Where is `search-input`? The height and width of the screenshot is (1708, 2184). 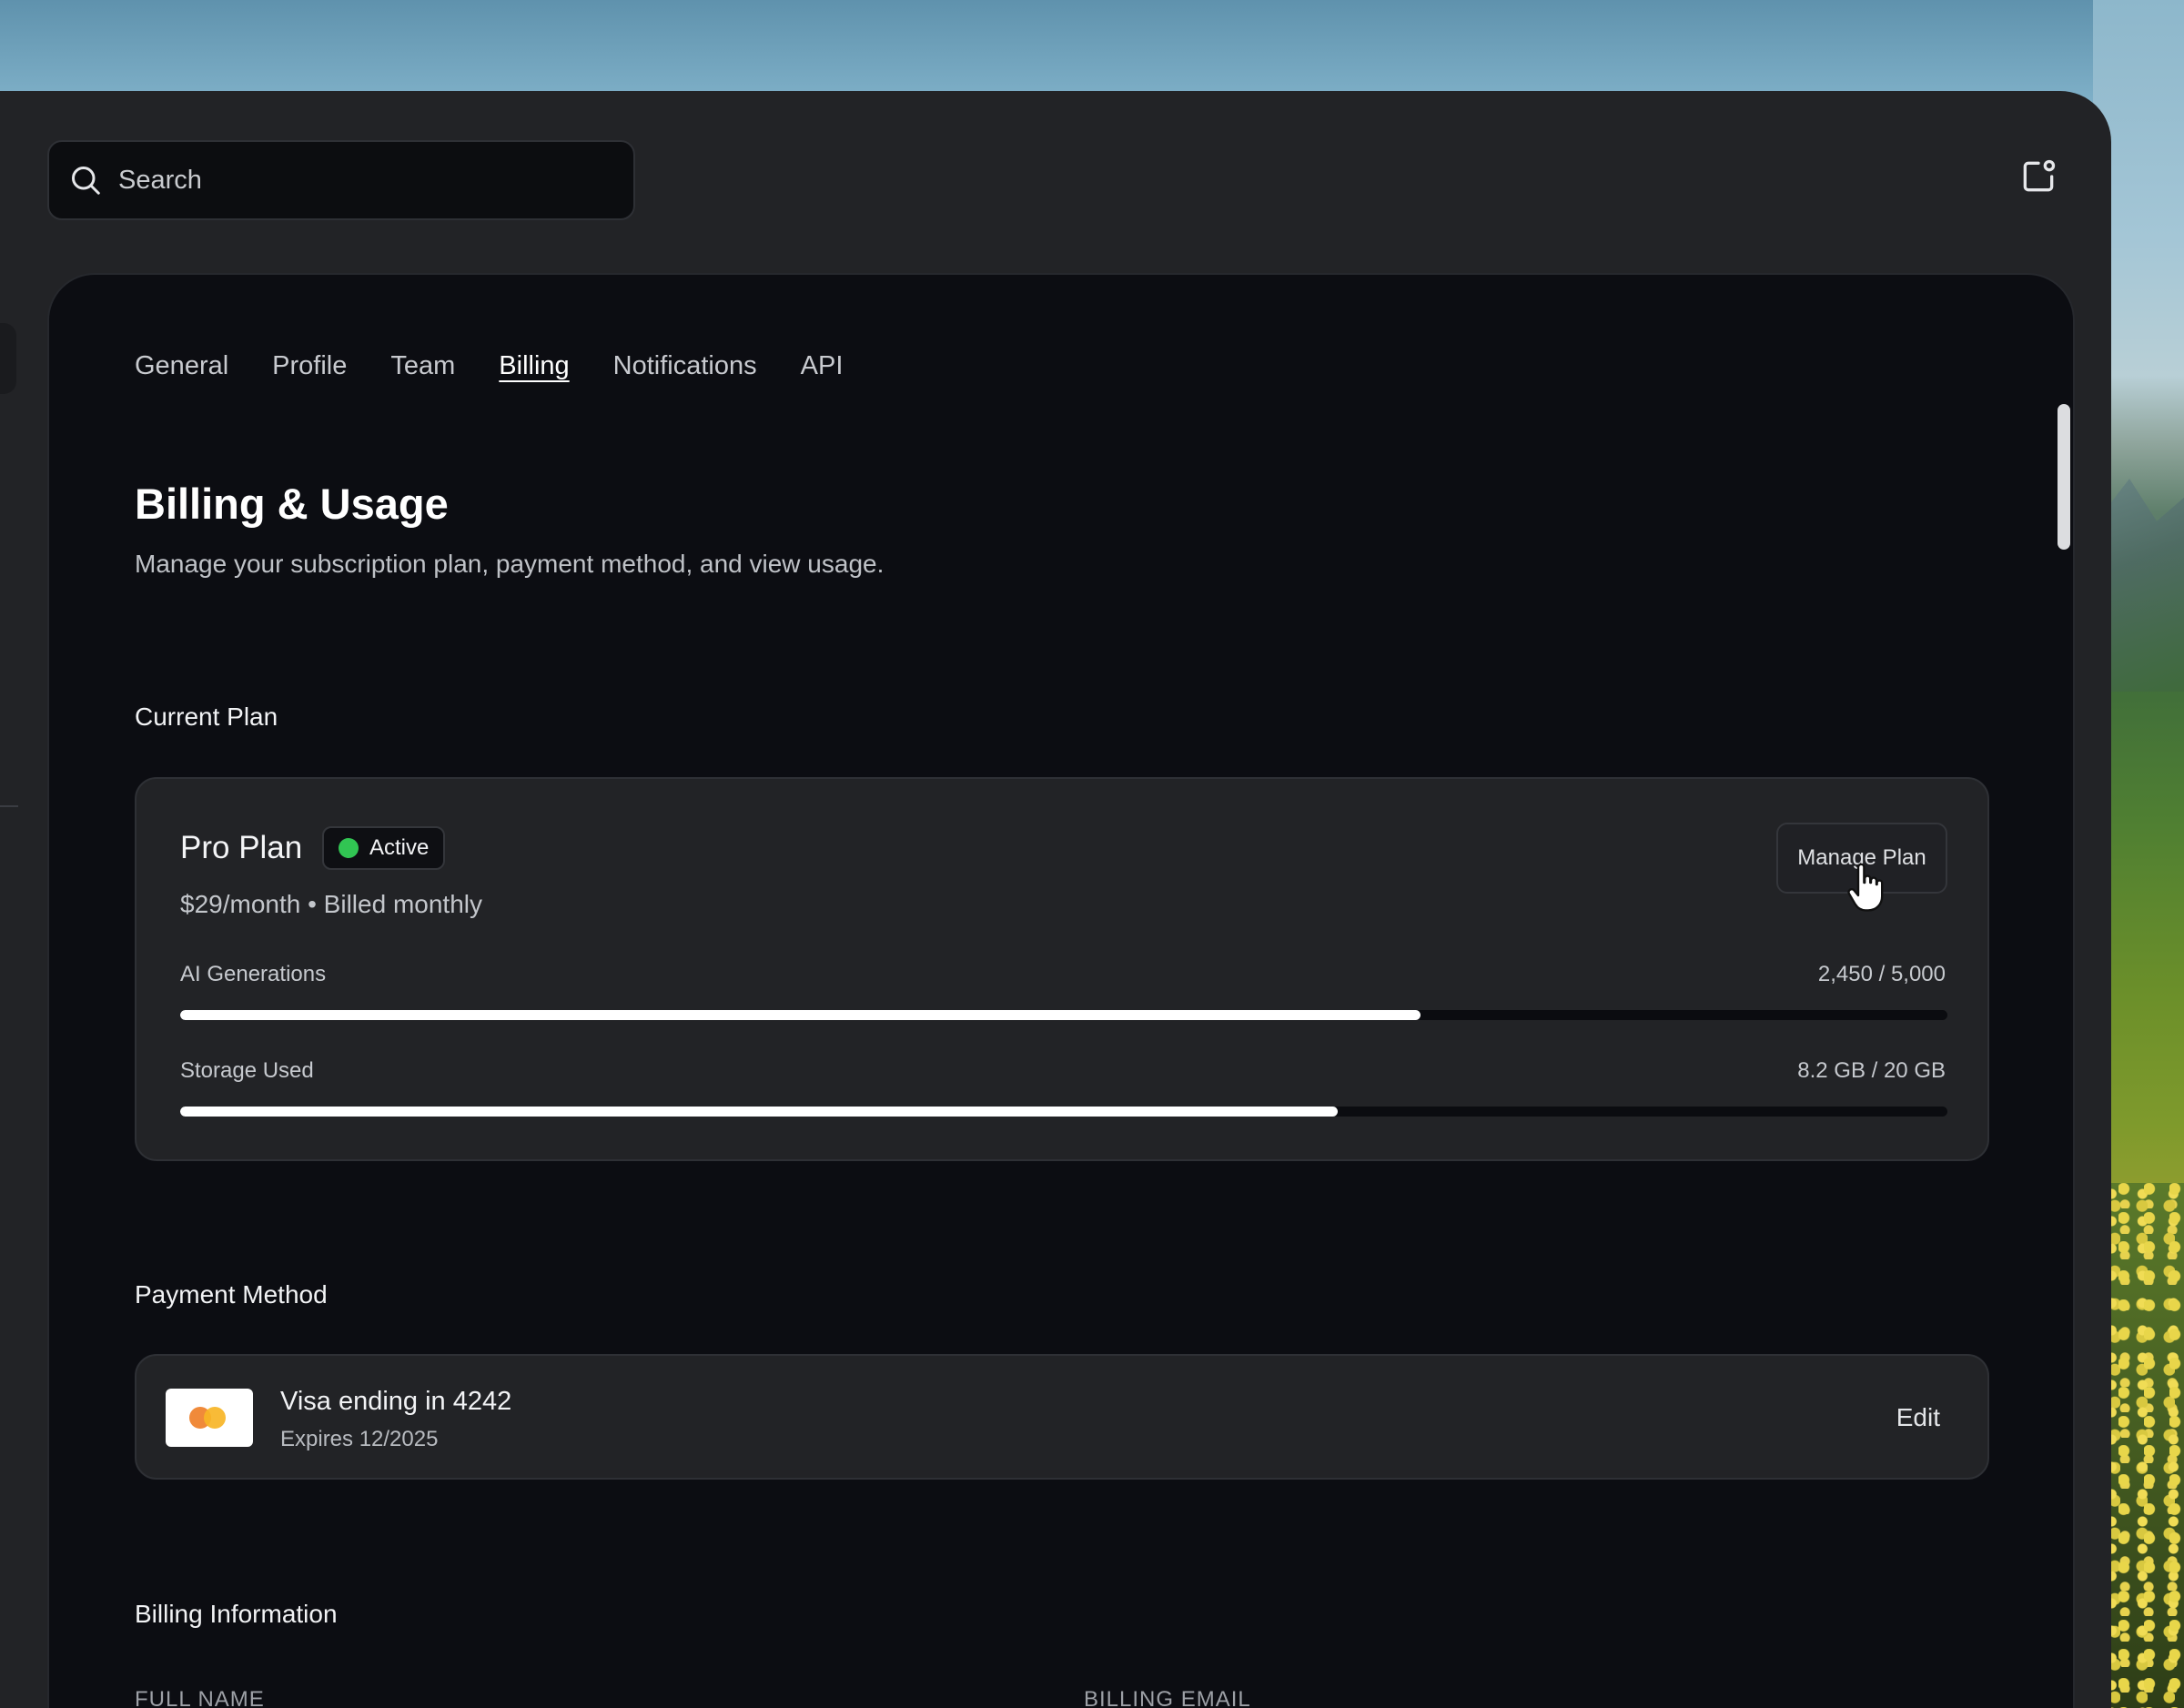 search-input is located at coordinates (374, 180).